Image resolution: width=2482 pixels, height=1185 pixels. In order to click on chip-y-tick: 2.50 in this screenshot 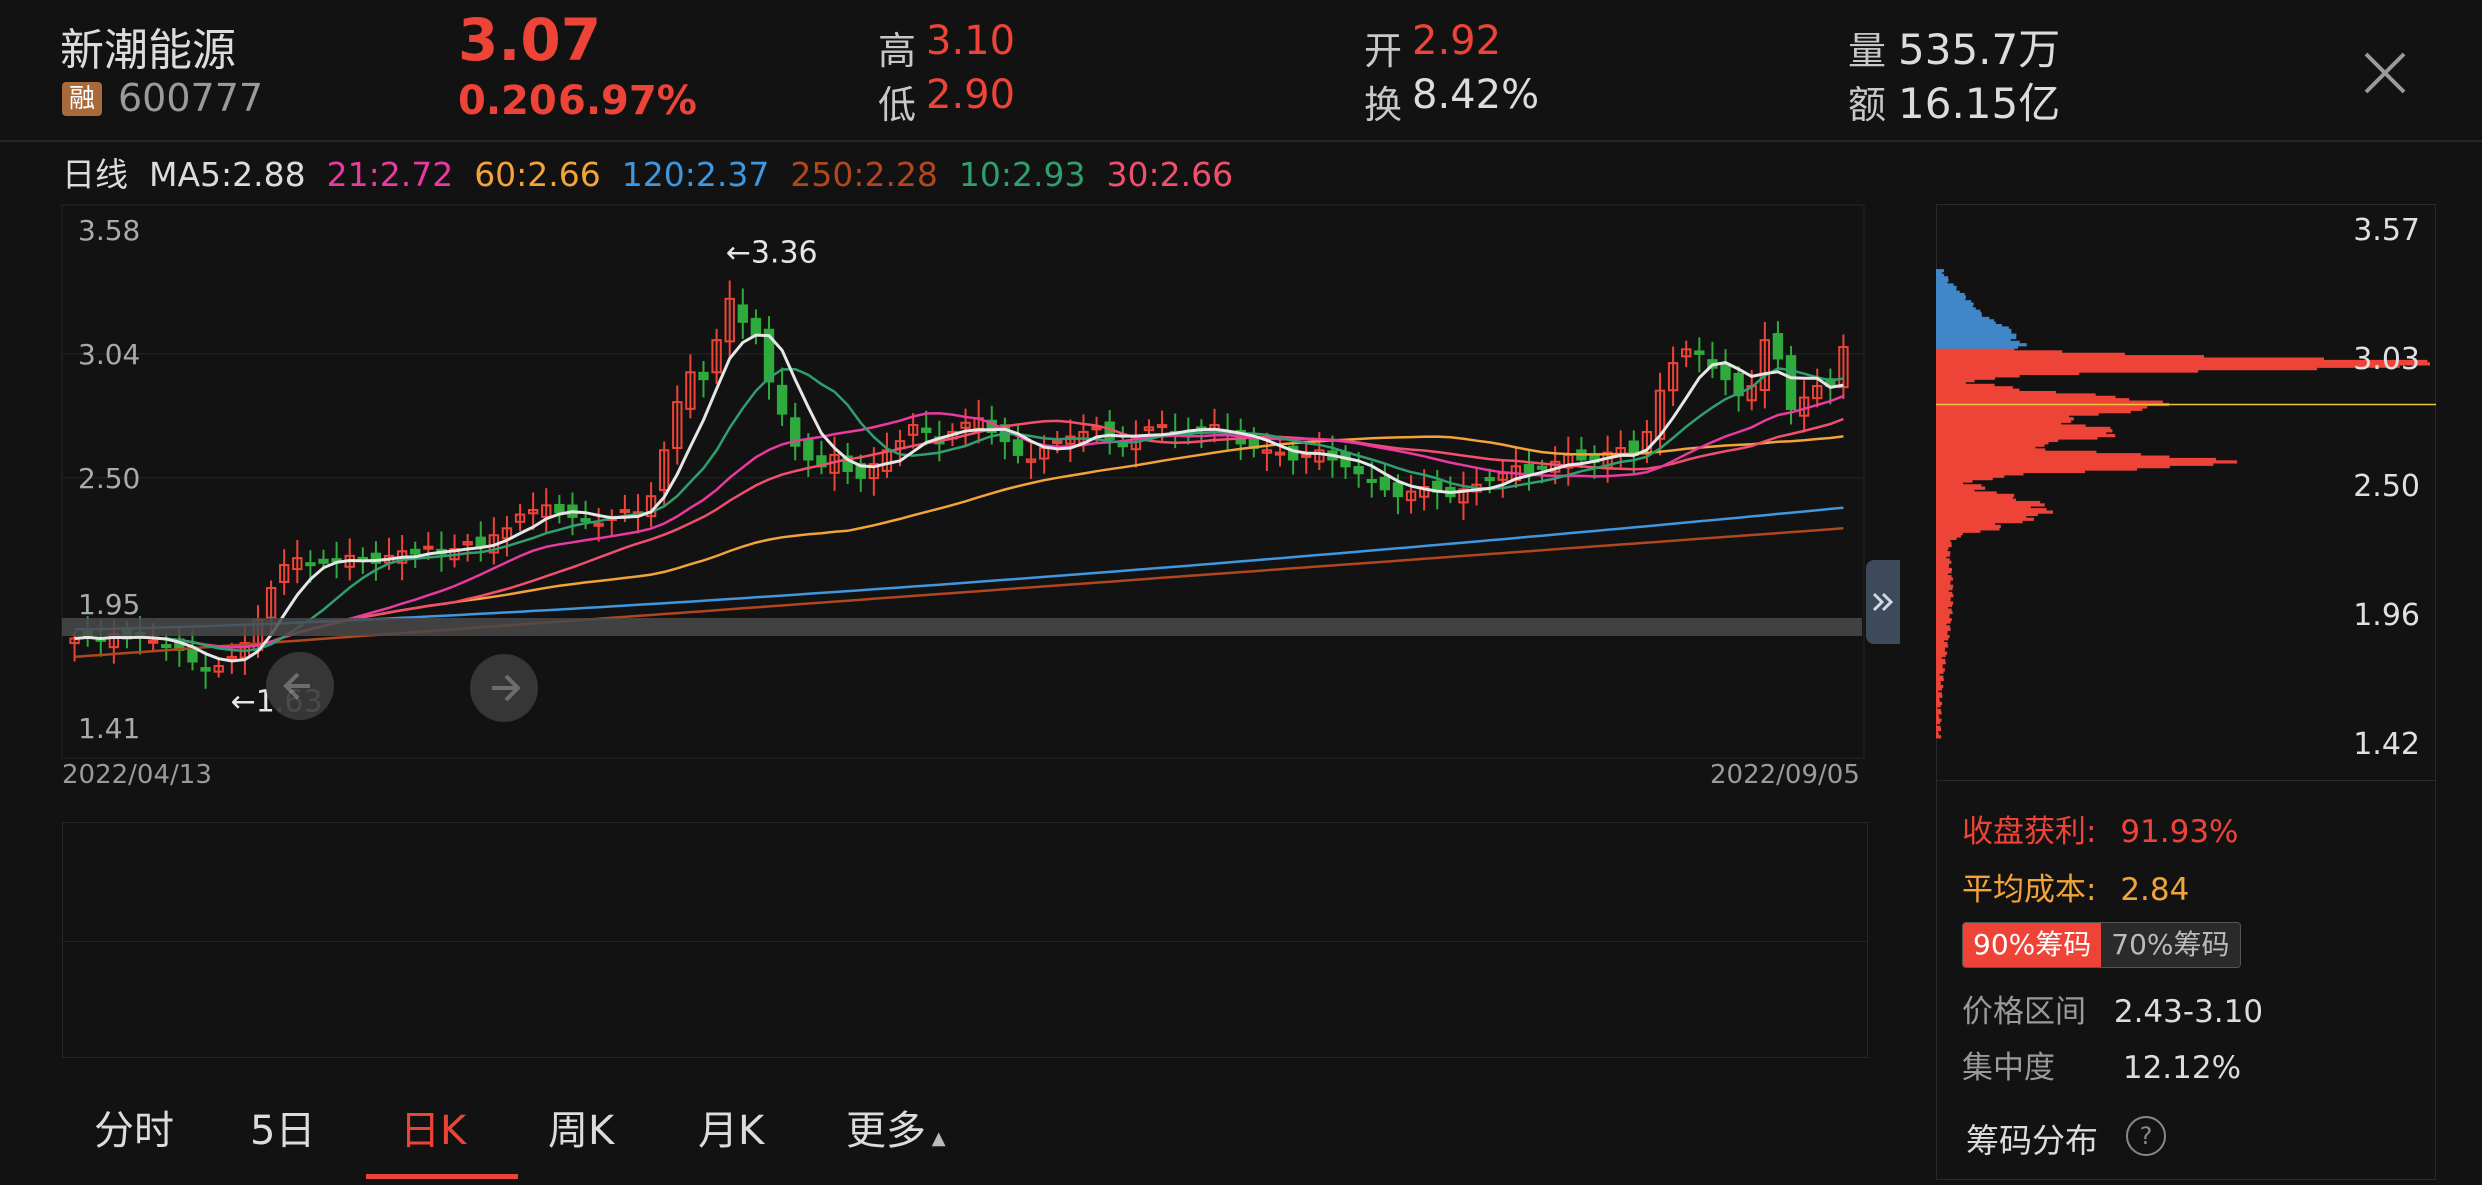, I will do `click(2386, 486)`.